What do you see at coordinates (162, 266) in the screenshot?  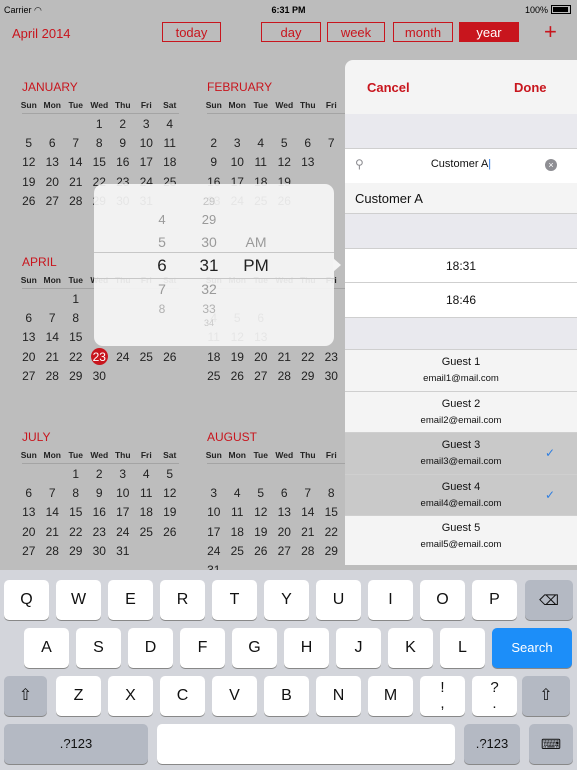 I see `picker-hour: 6` at bounding box center [162, 266].